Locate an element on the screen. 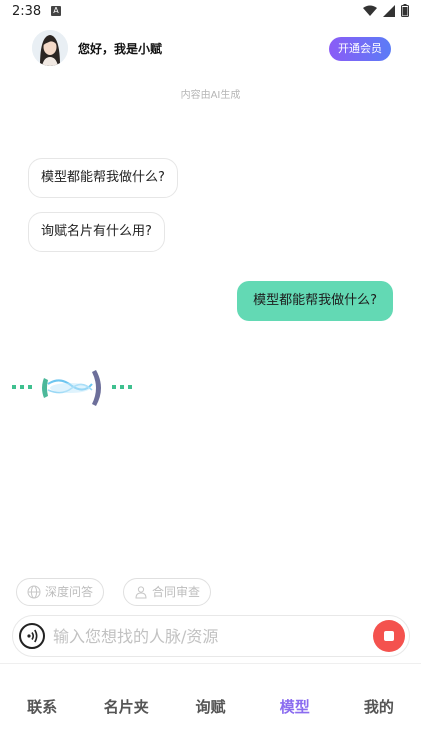  chip-contract-review: 合同审查 is located at coordinates (167, 592).